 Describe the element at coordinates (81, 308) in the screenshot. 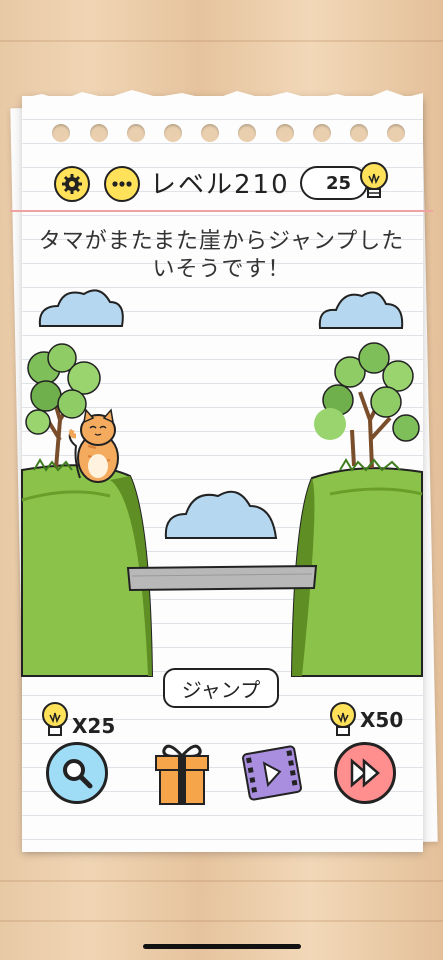

I see `cloud-left` at that location.